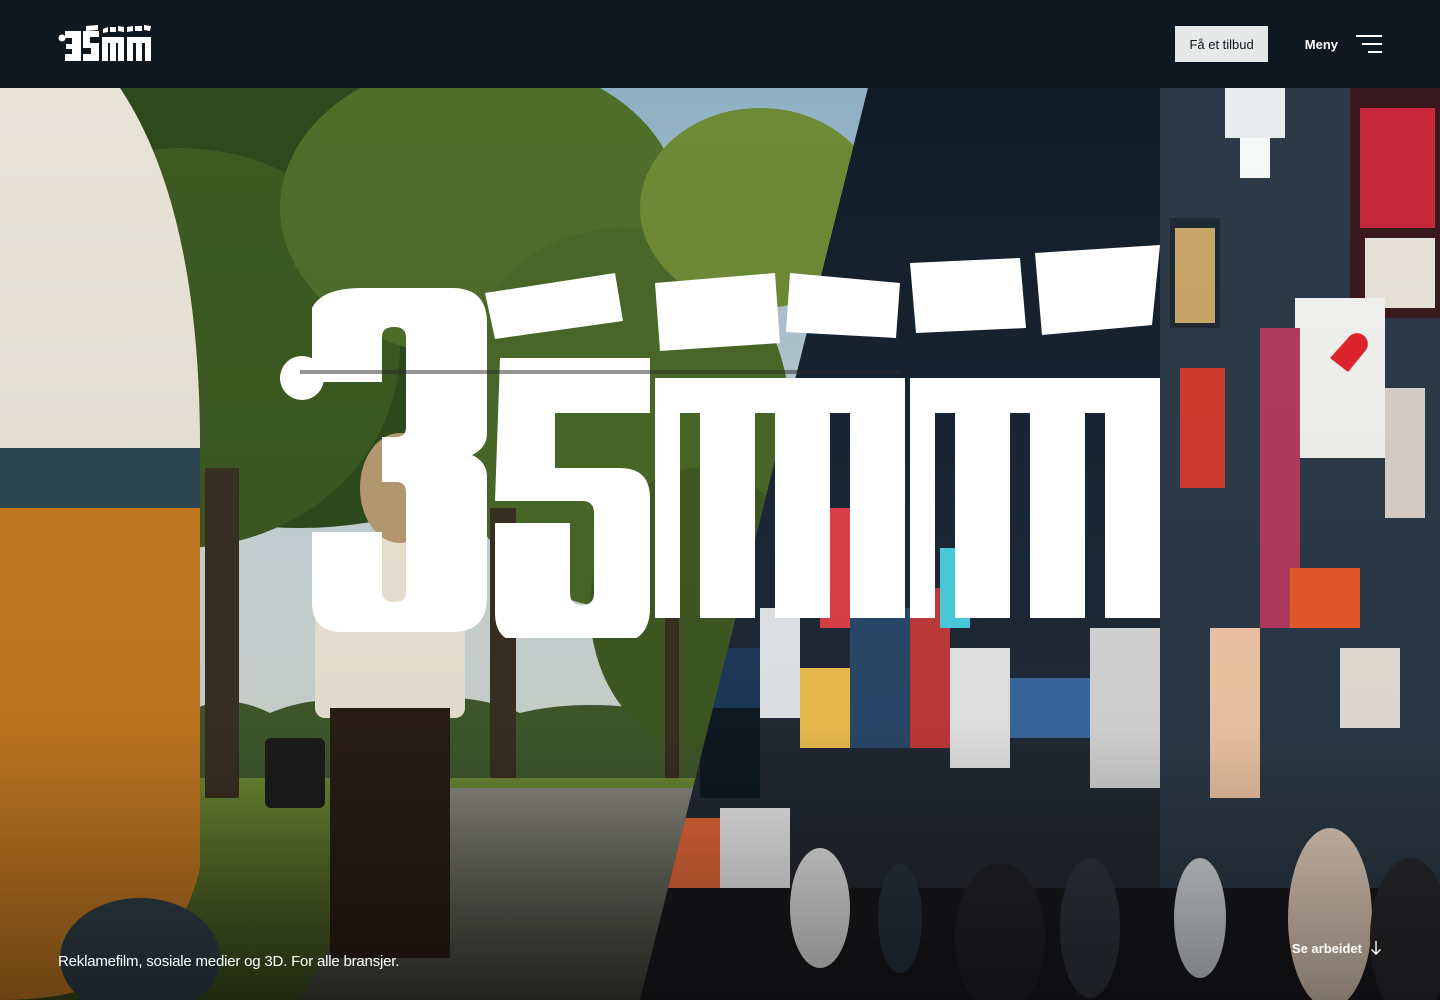  I want to click on get-quote-button: Få et tilbud, so click(1221, 44).